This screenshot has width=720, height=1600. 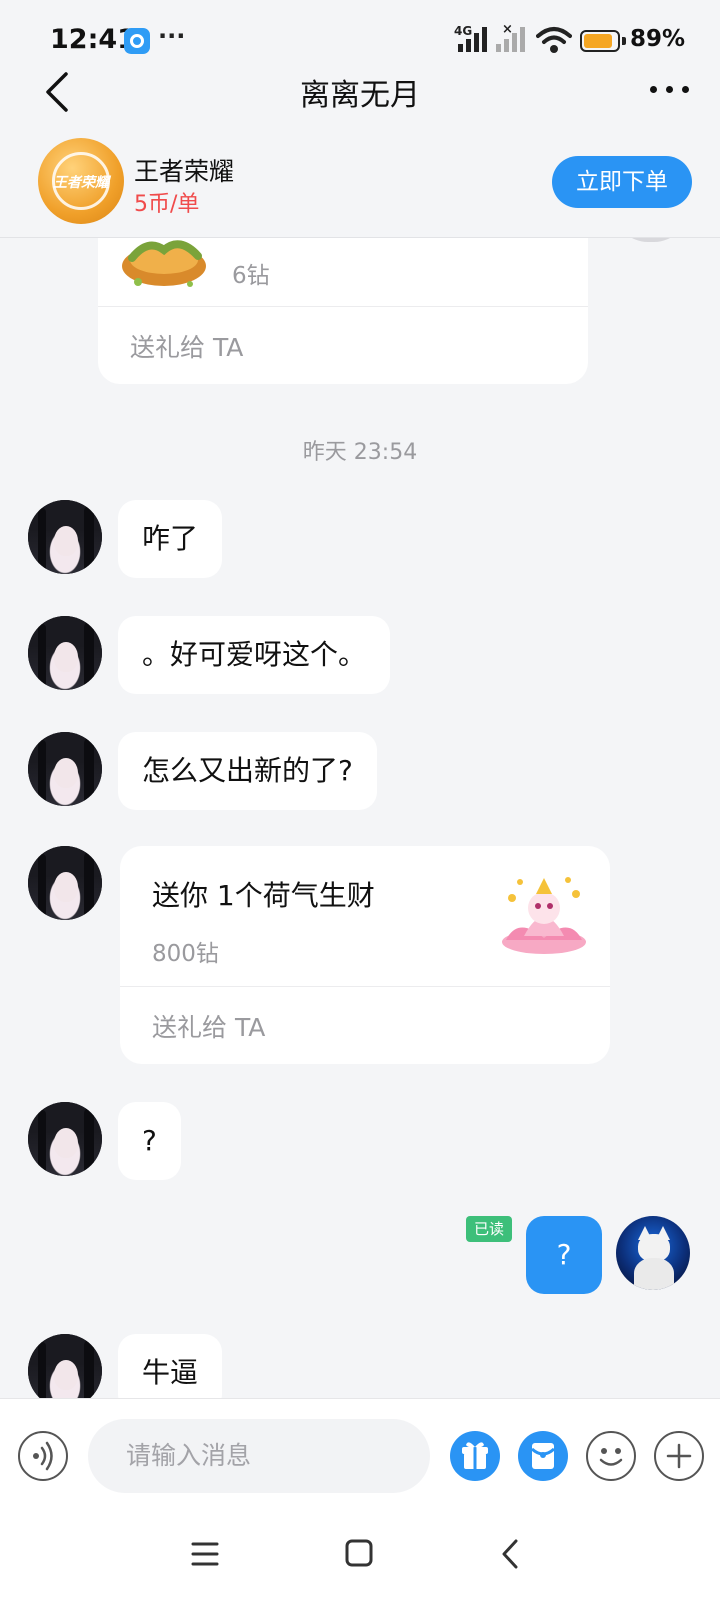 What do you see at coordinates (554, 40) in the screenshot?
I see `wifi-icon` at bounding box center [554, 40].